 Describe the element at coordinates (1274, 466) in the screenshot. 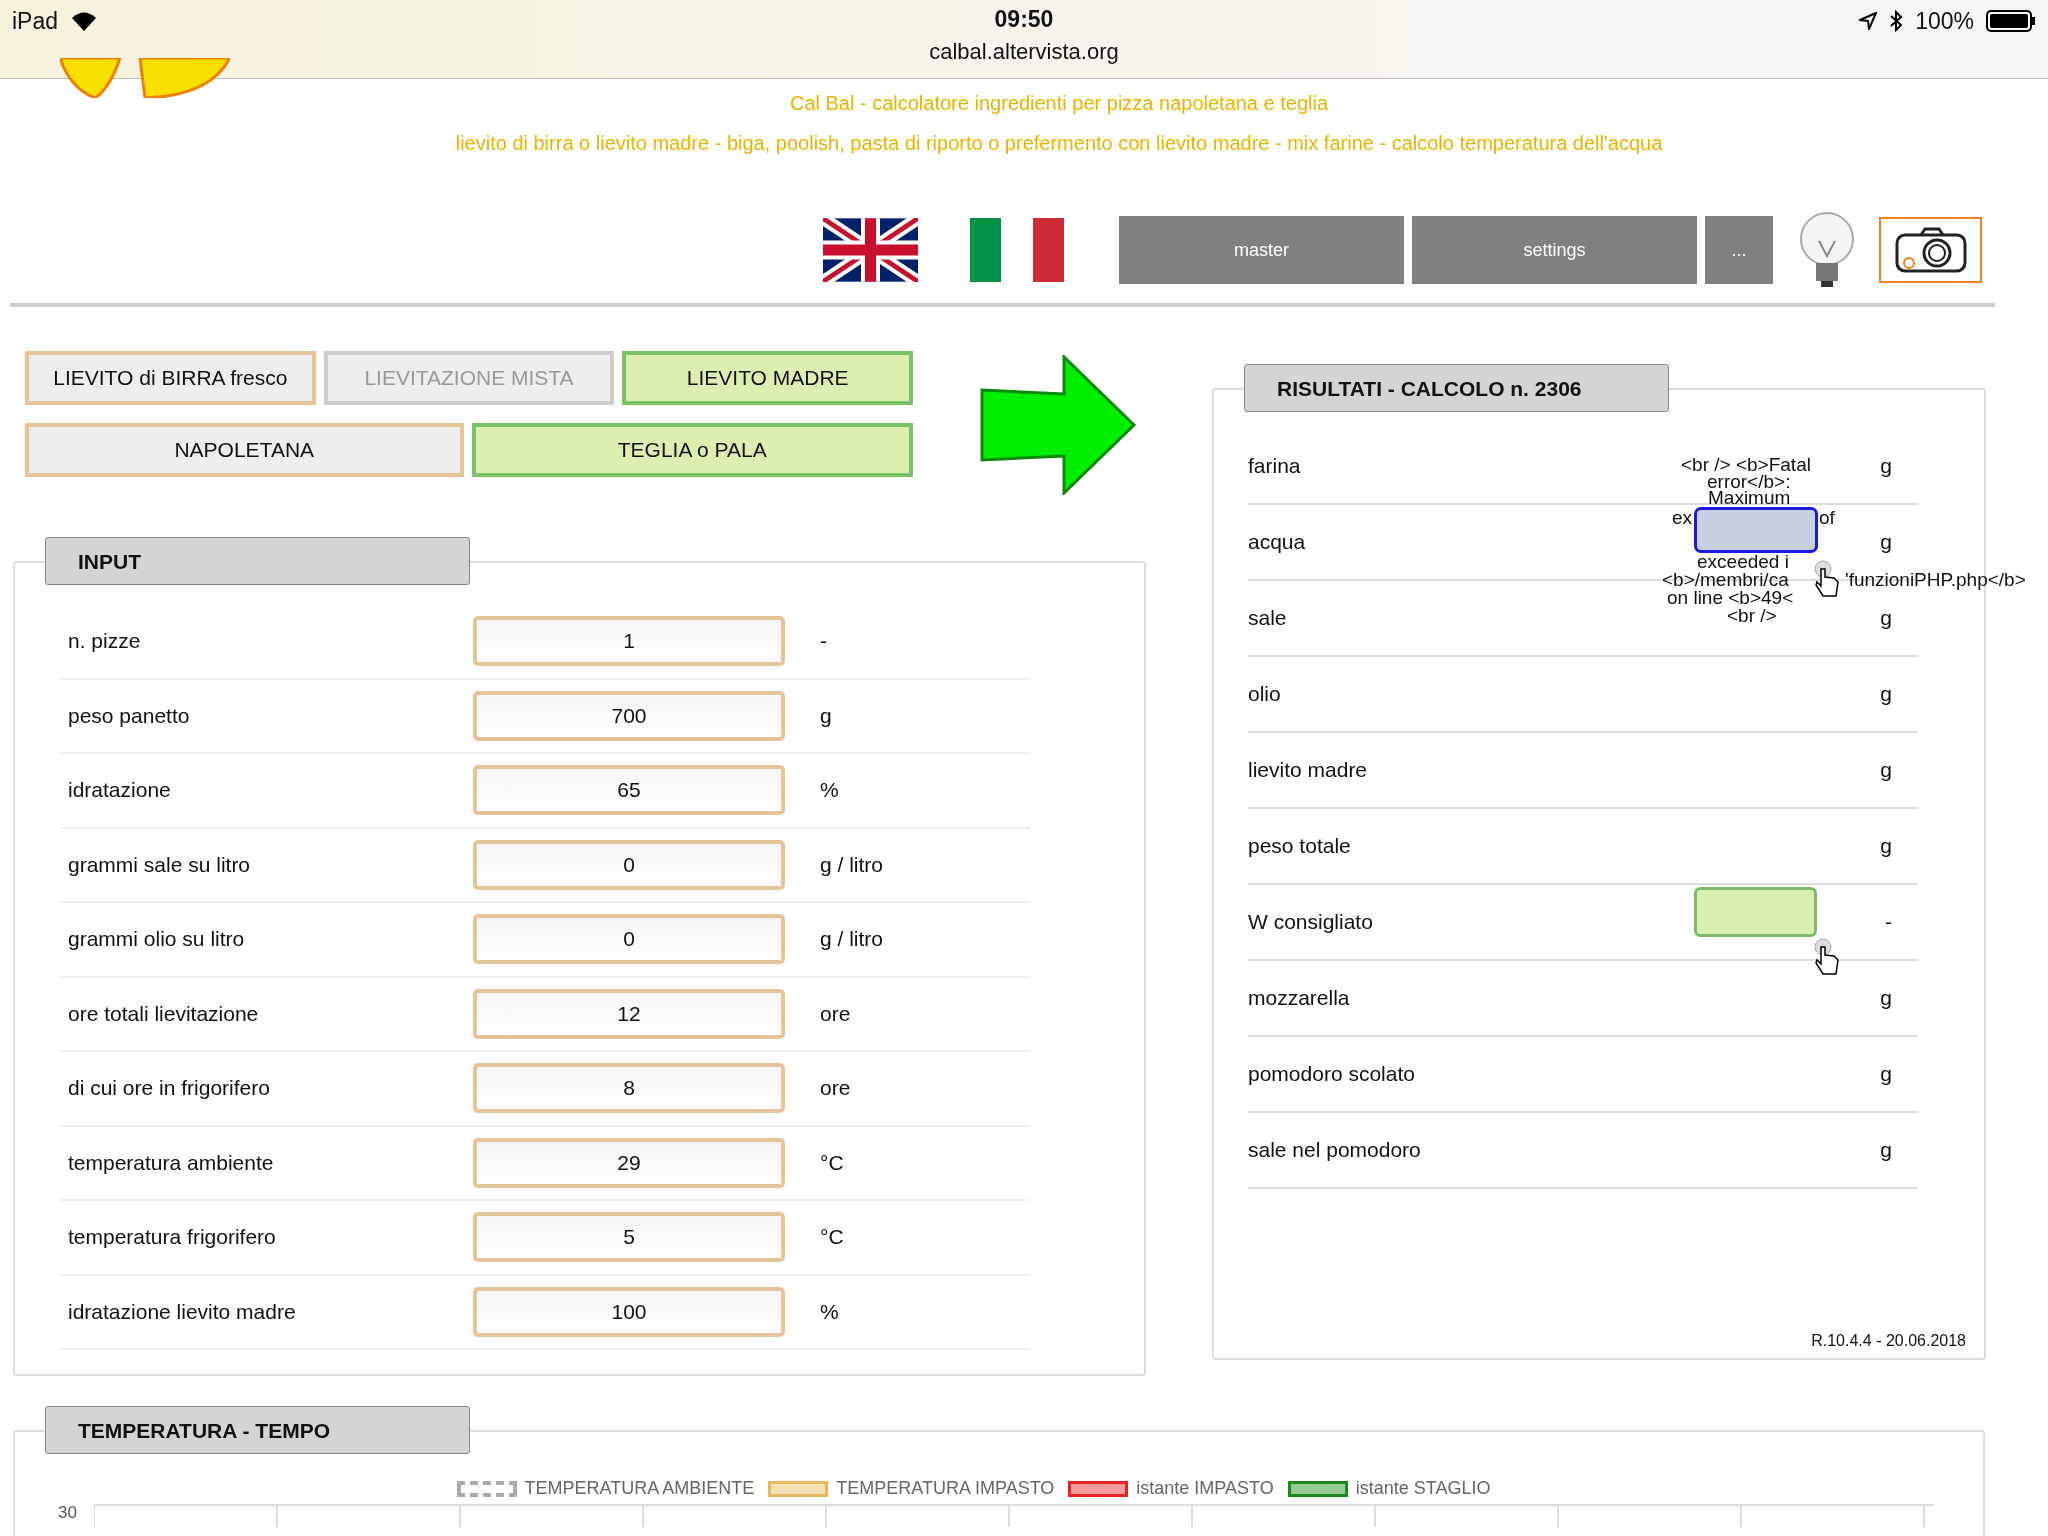

I see `result-label: farina` at that location.